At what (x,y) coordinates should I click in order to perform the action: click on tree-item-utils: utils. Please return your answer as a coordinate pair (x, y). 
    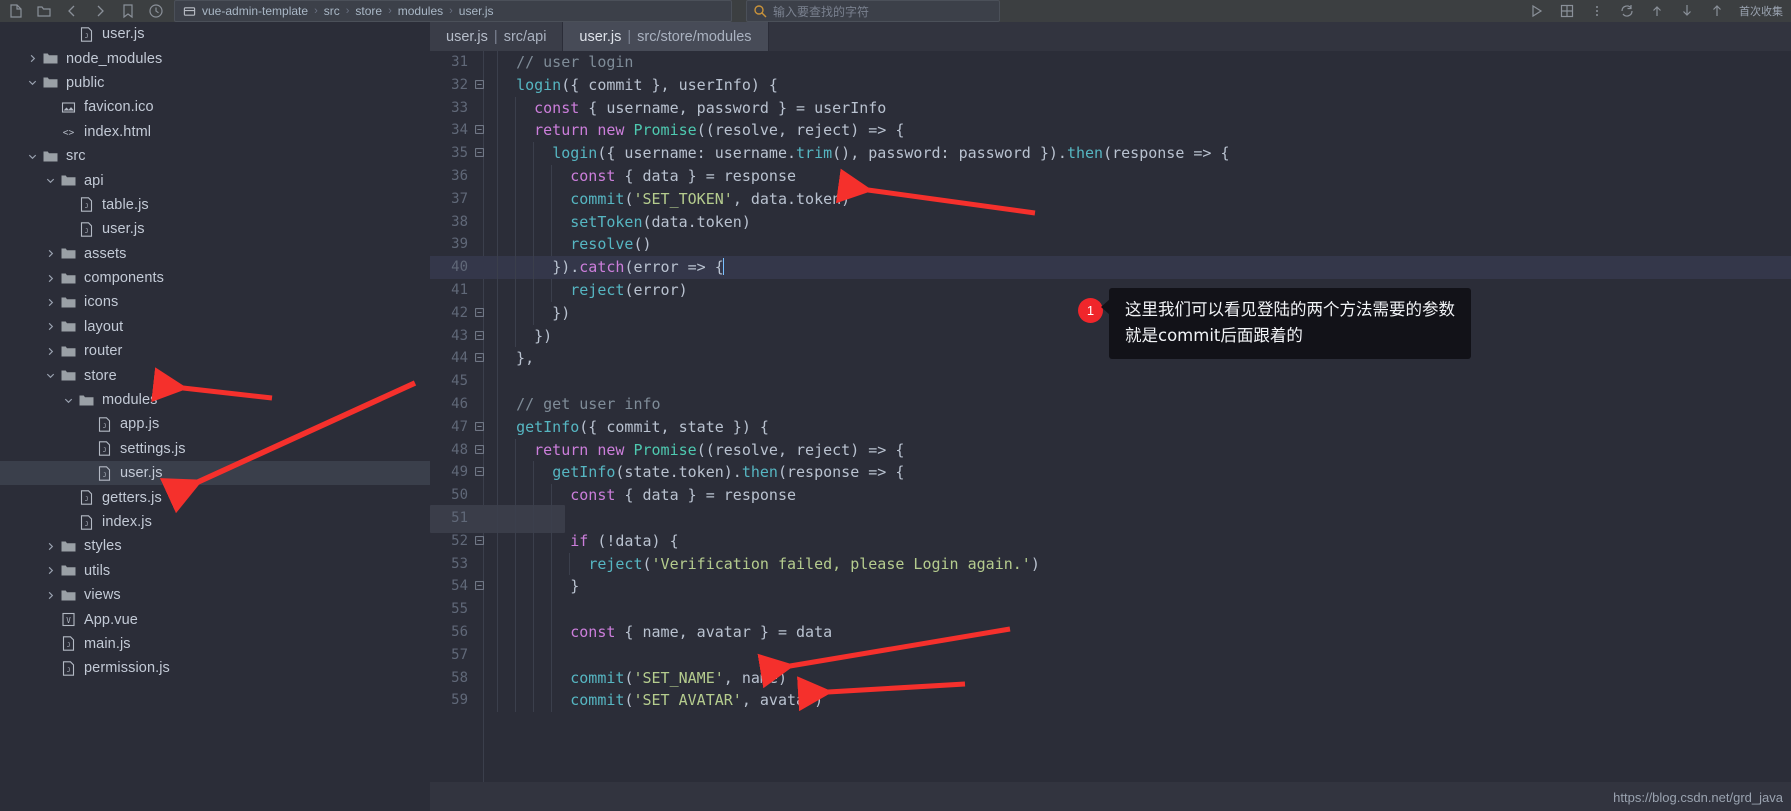
    Looking at the image, I should click on (215, 571).